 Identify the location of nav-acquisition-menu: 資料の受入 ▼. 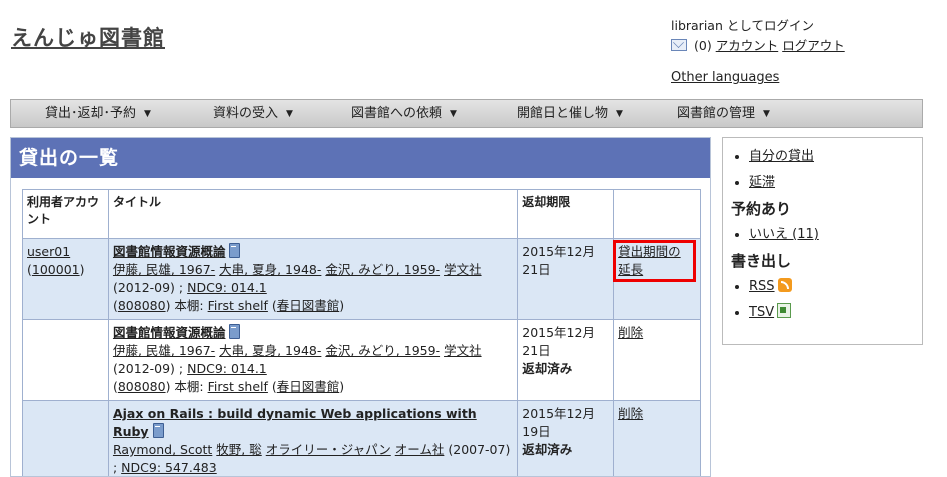
(253, 114).